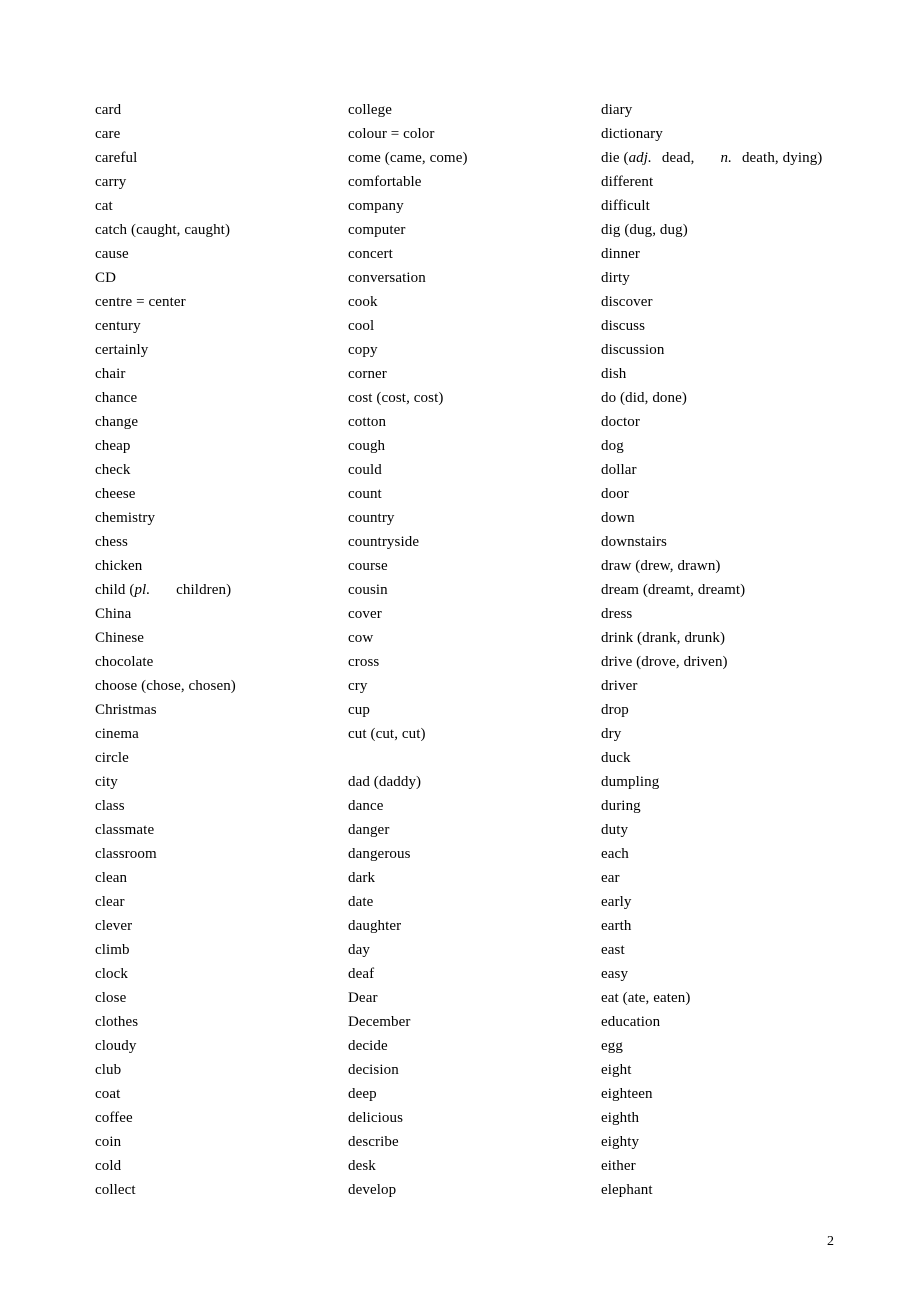  What do you see at coordinates (613, 950) in the screenshot?
I see `word-entry: east` at bounding box center [613, 950].